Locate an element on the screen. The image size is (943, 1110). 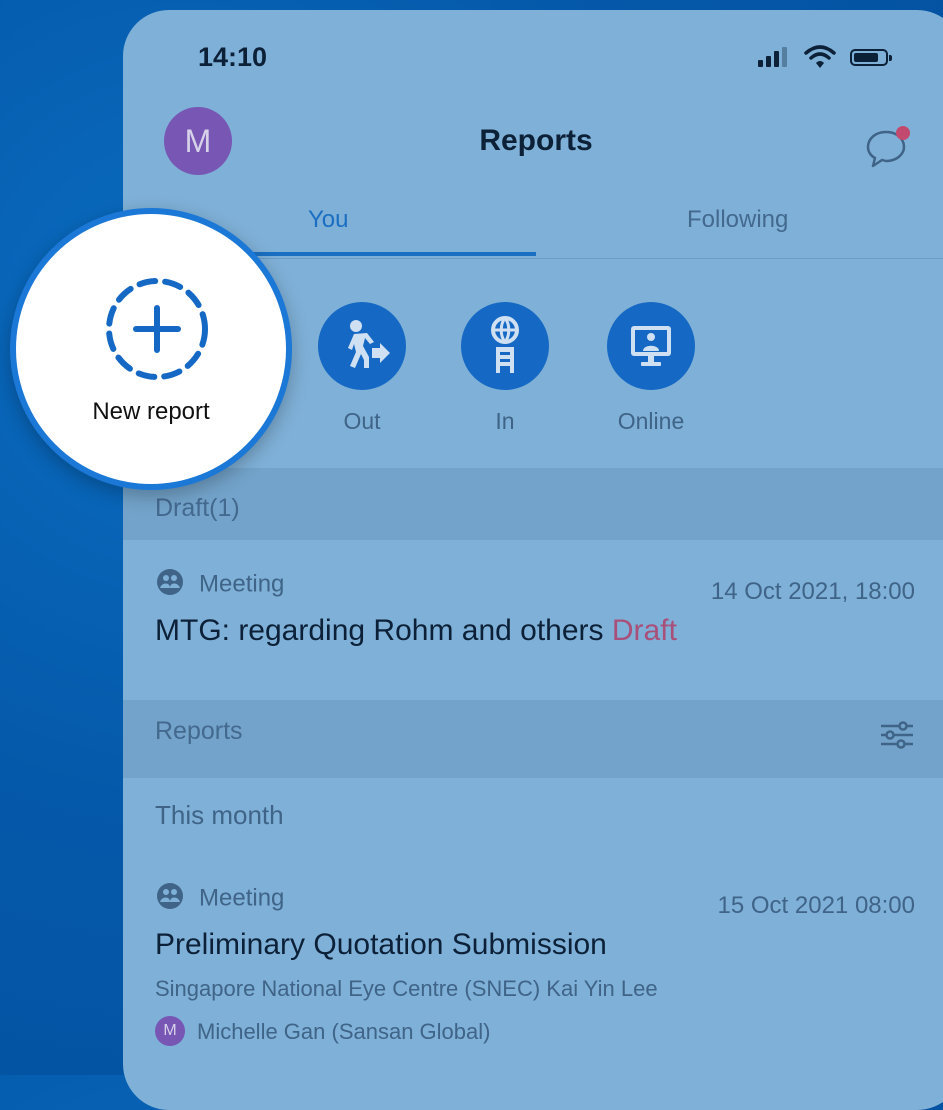
out-icon-circle is located at coordinates (362, 346).